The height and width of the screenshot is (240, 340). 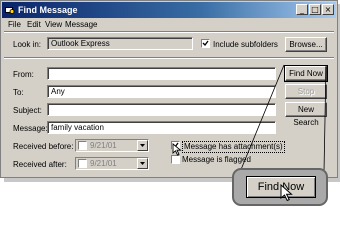 I want to click on zoom-callout: Find Now, so click(x=280, y=187).